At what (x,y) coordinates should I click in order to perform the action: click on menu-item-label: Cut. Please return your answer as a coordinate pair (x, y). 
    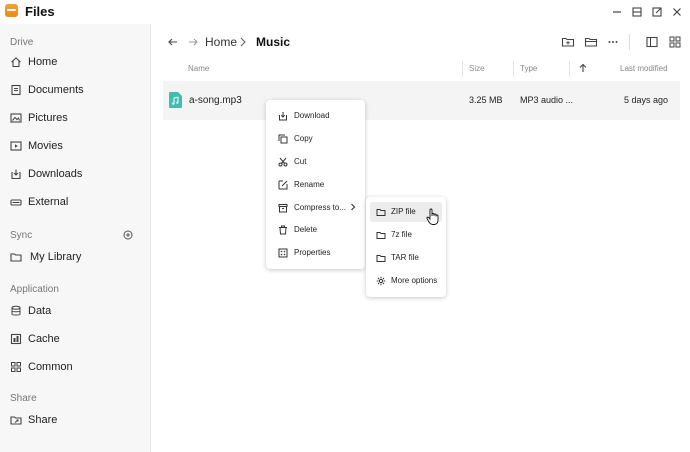
    Looking at the image, I should click on (300, 161).